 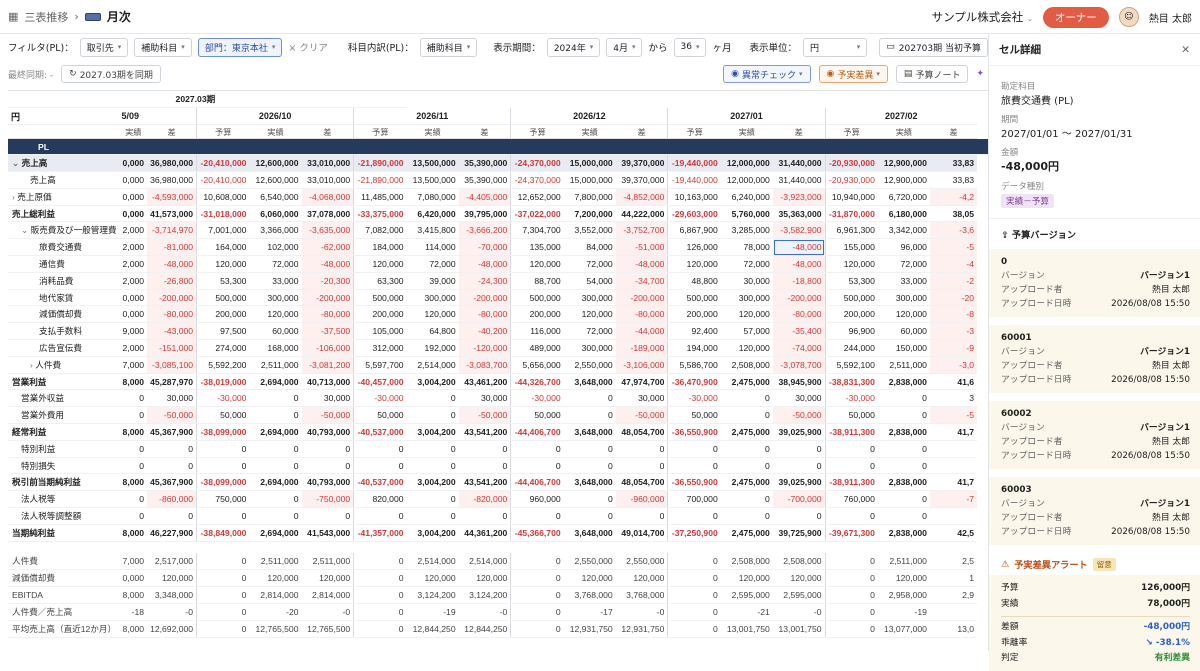 What do you see at coordinates (641, 264) in the screenshot?
I see `table-cell: -48,000` at bounding box center [641, 264].